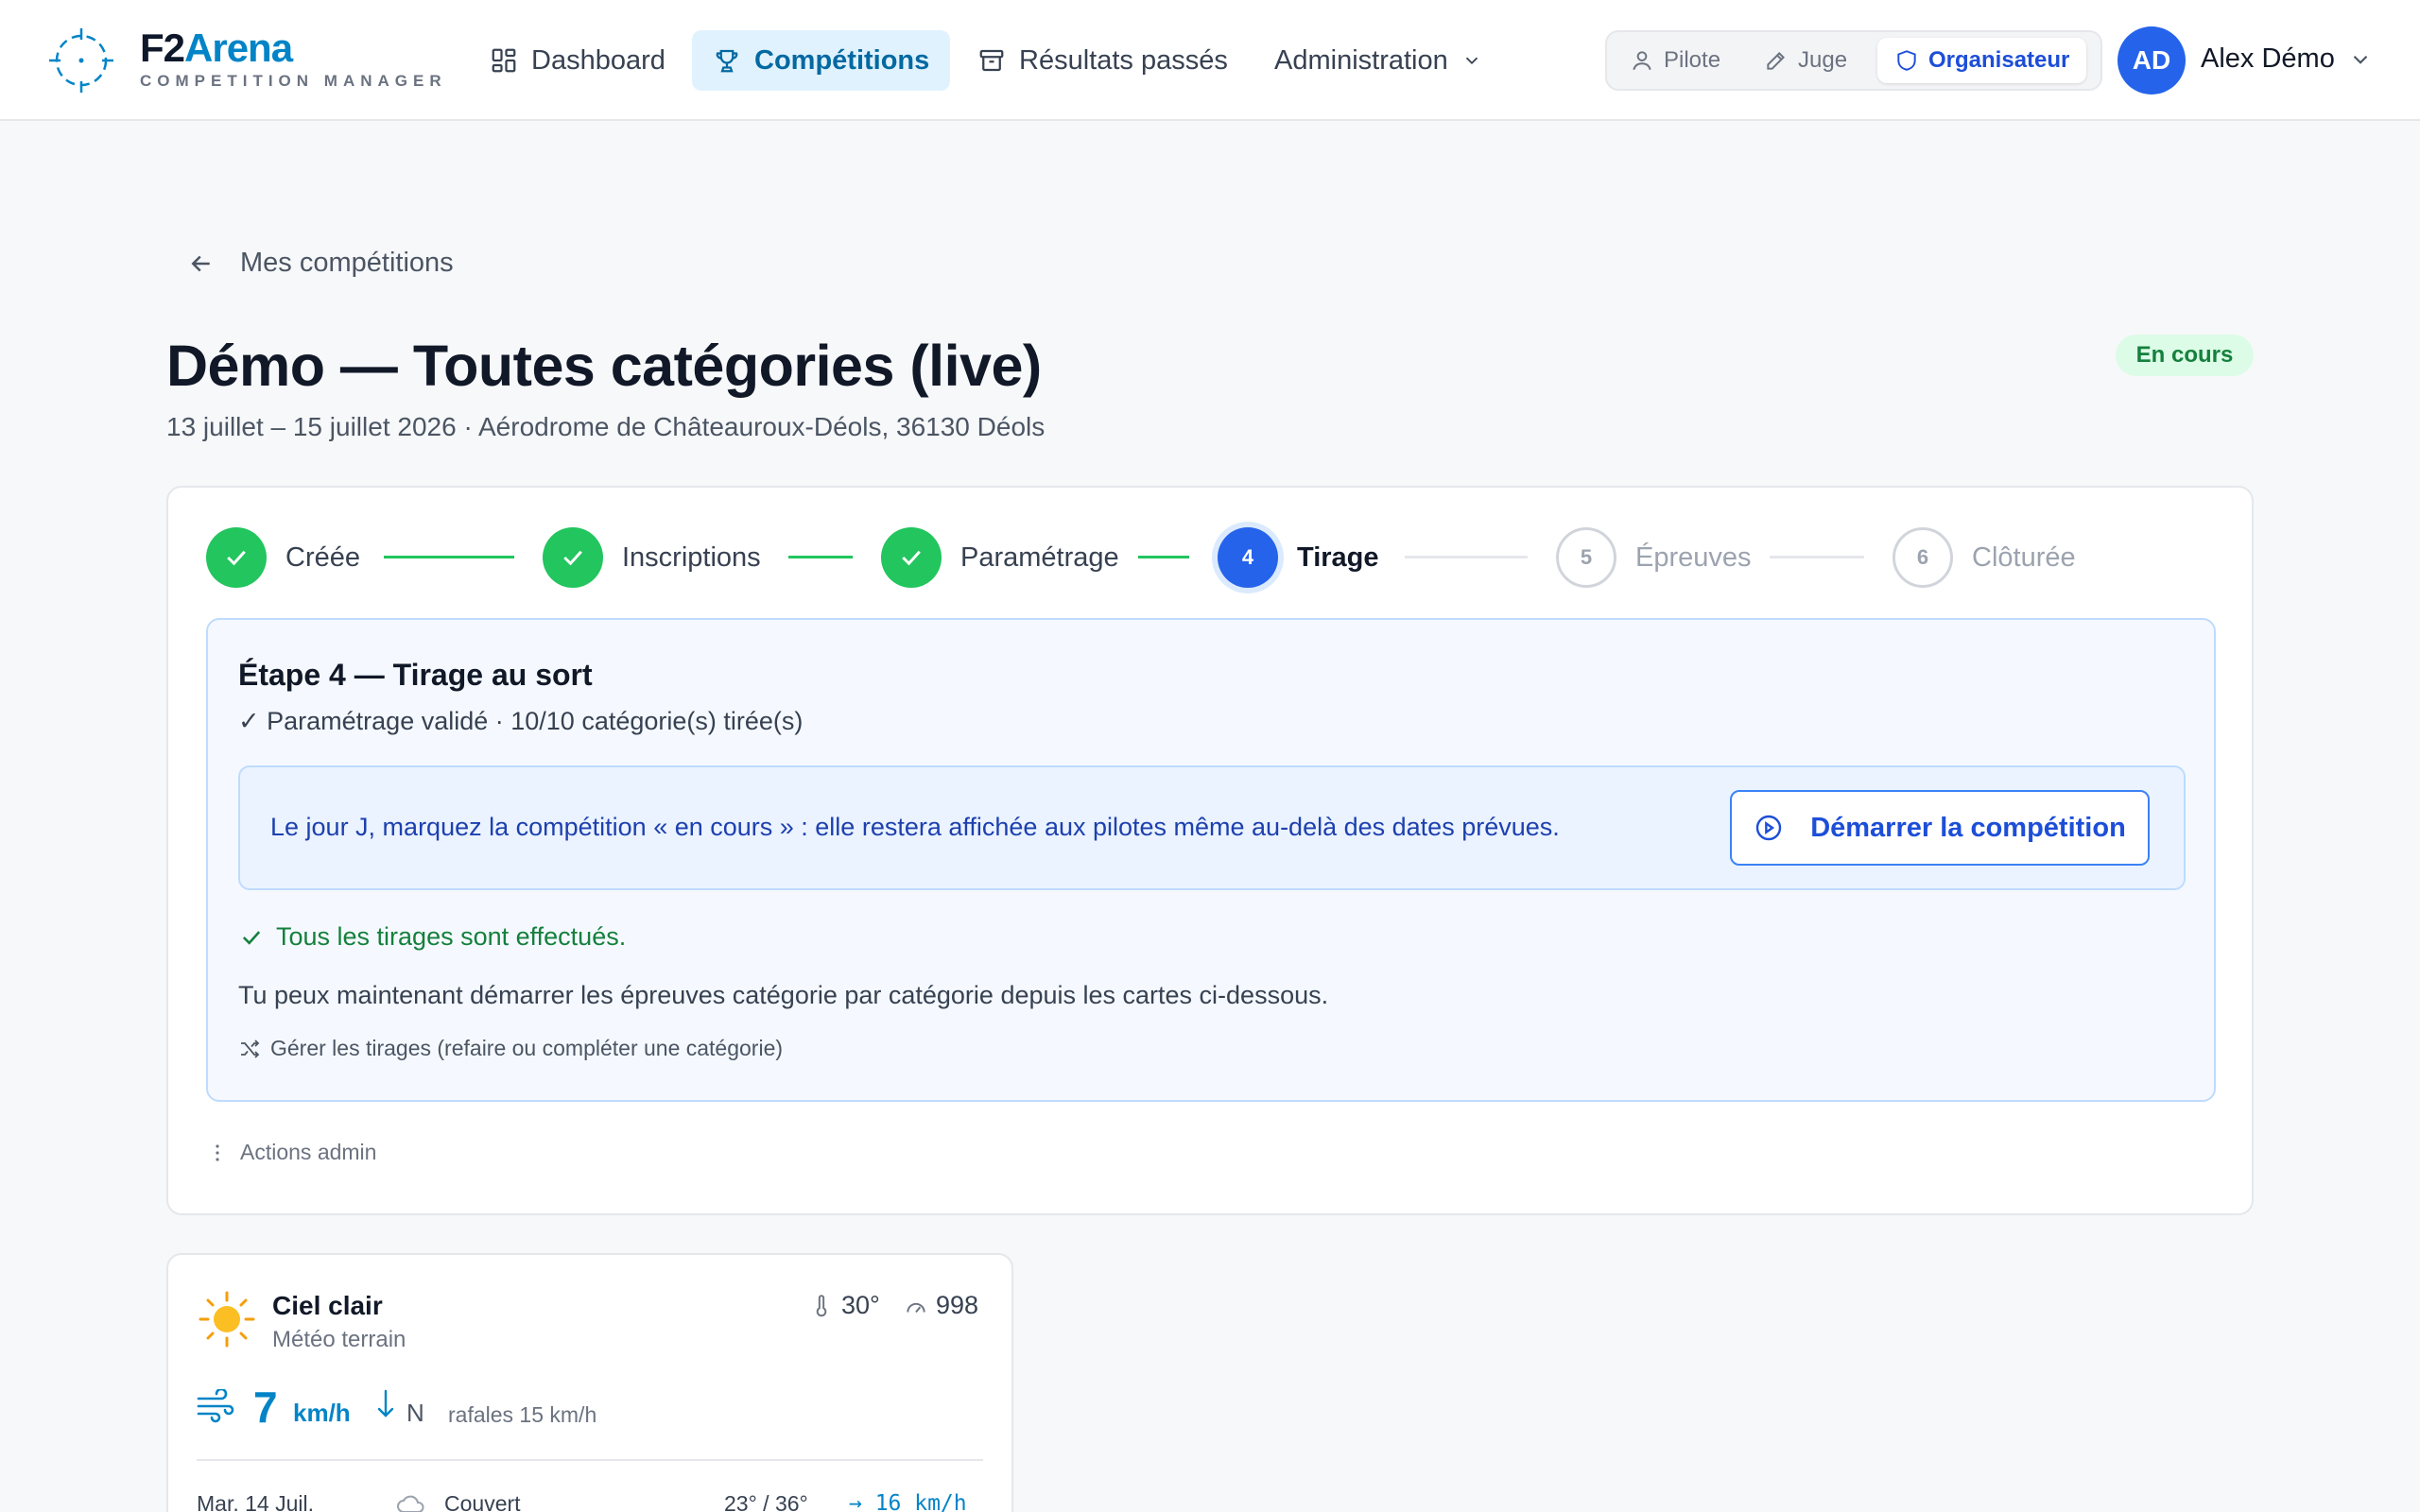  What do you see at coordinates (522, 1414) in the screenshot?
I see `wind-gusts: rafales 15 km/h` at bounding box center [522, 1414].